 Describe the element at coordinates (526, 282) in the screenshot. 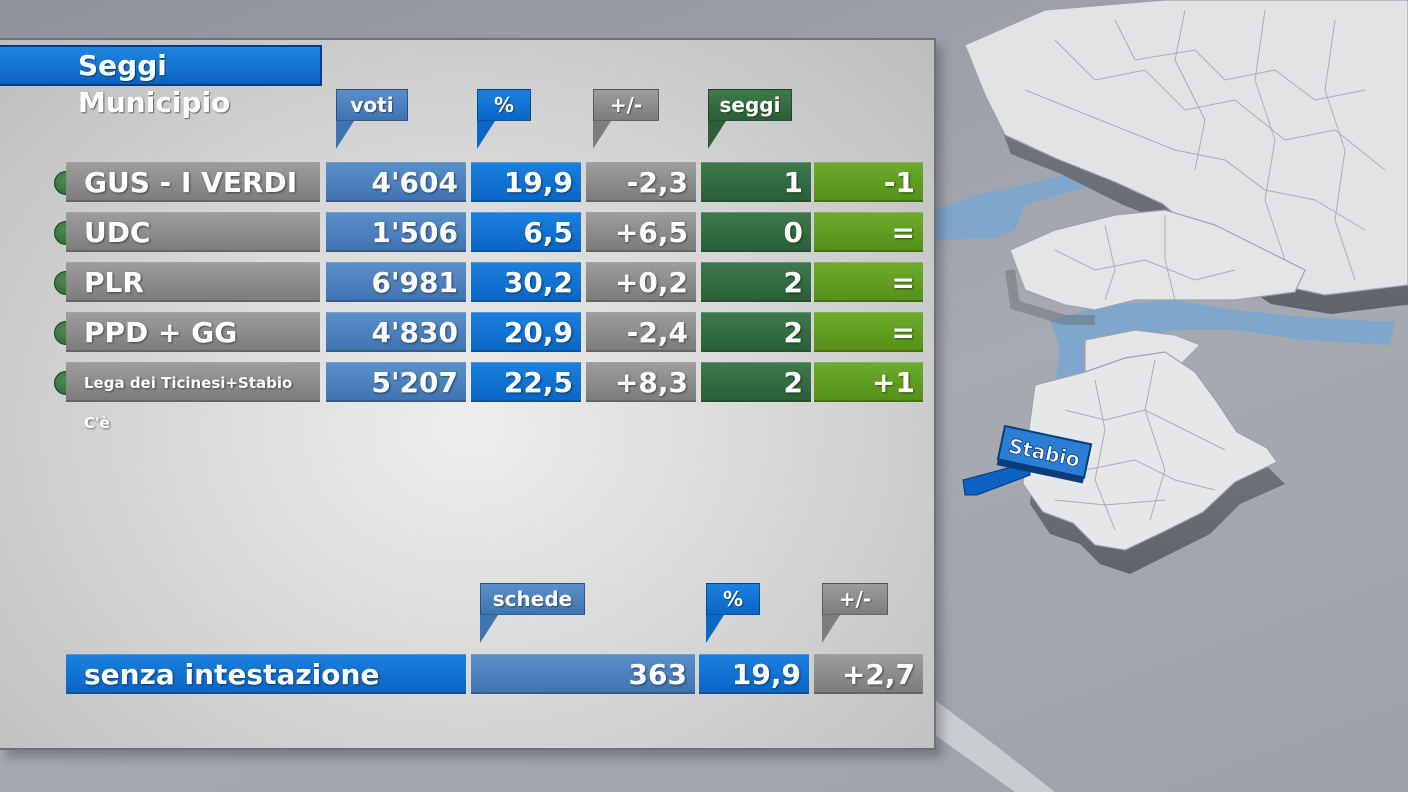

I see `row-pct: 30,2` at that location.